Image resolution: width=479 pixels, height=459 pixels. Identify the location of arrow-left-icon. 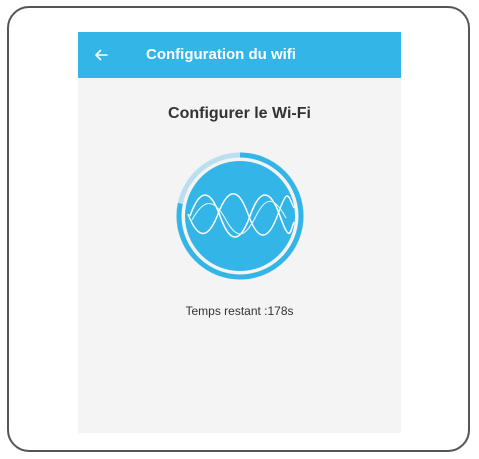
(101, 55).